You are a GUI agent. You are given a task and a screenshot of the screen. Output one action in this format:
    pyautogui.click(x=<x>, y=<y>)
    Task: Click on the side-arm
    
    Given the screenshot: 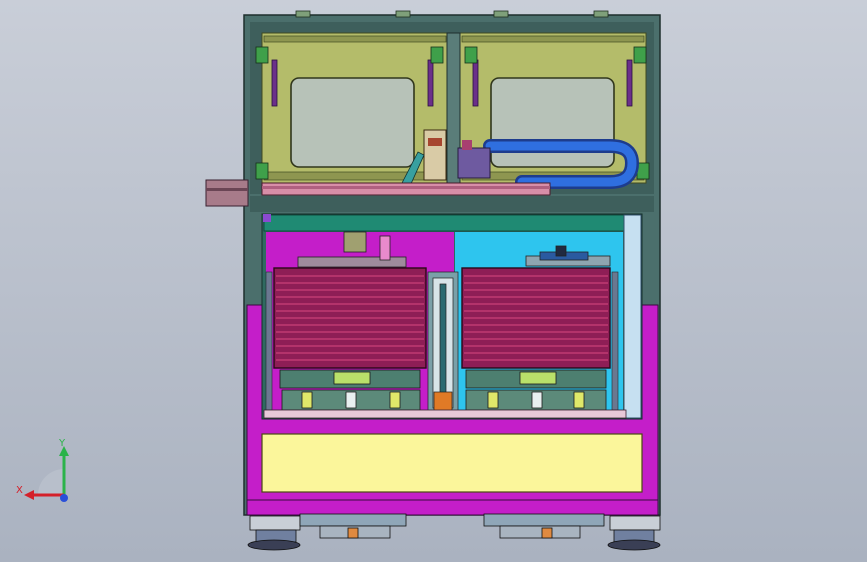 What is the action you would take?
    pyautogui.click(x=227, y=193)
    